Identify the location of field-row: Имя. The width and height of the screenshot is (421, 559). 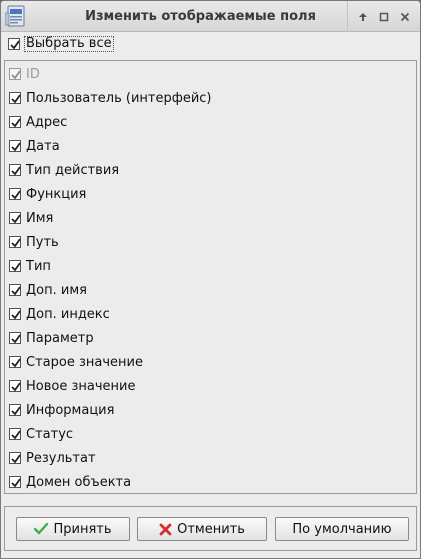
(31, 218).